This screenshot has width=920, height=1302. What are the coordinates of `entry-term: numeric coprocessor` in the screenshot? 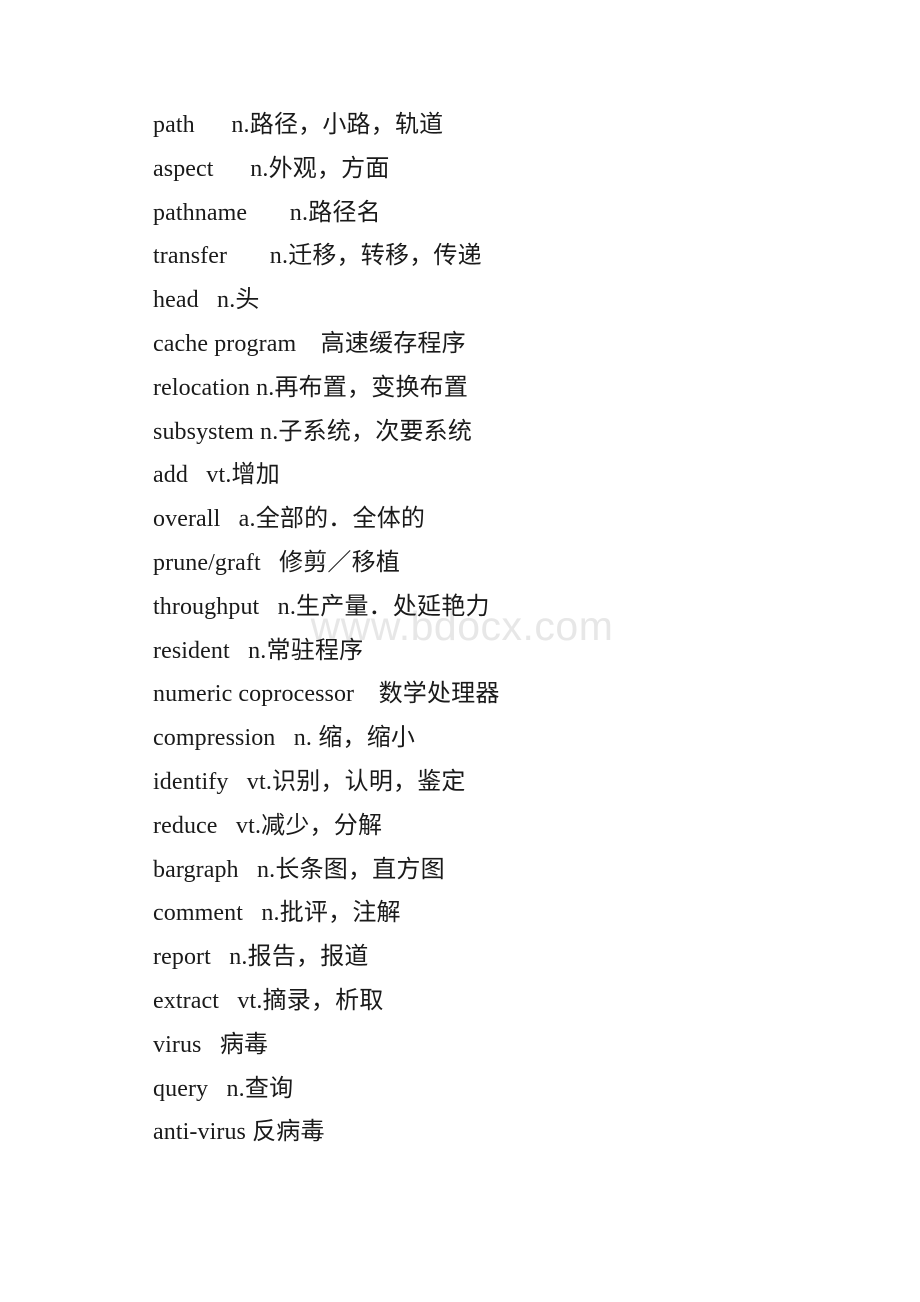 It's located at (254, 694).